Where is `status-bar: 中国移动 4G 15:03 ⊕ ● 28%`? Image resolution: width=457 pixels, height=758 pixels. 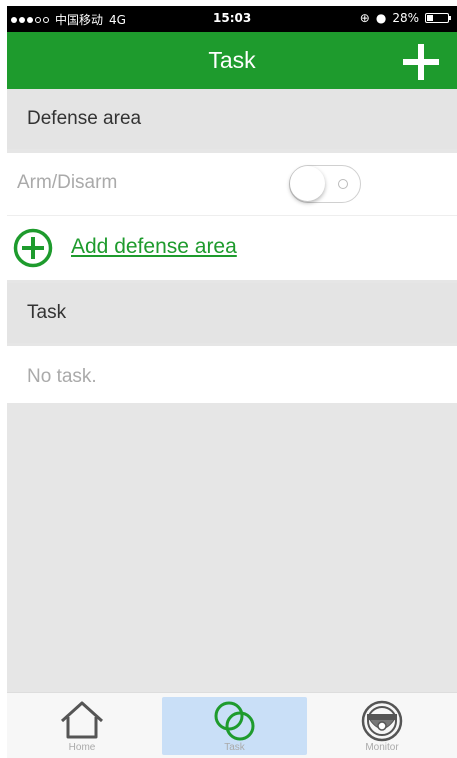 status-bar: 中国移动 4G 15:03 ⊕ ● 28% is located at coordinates (232, 19).